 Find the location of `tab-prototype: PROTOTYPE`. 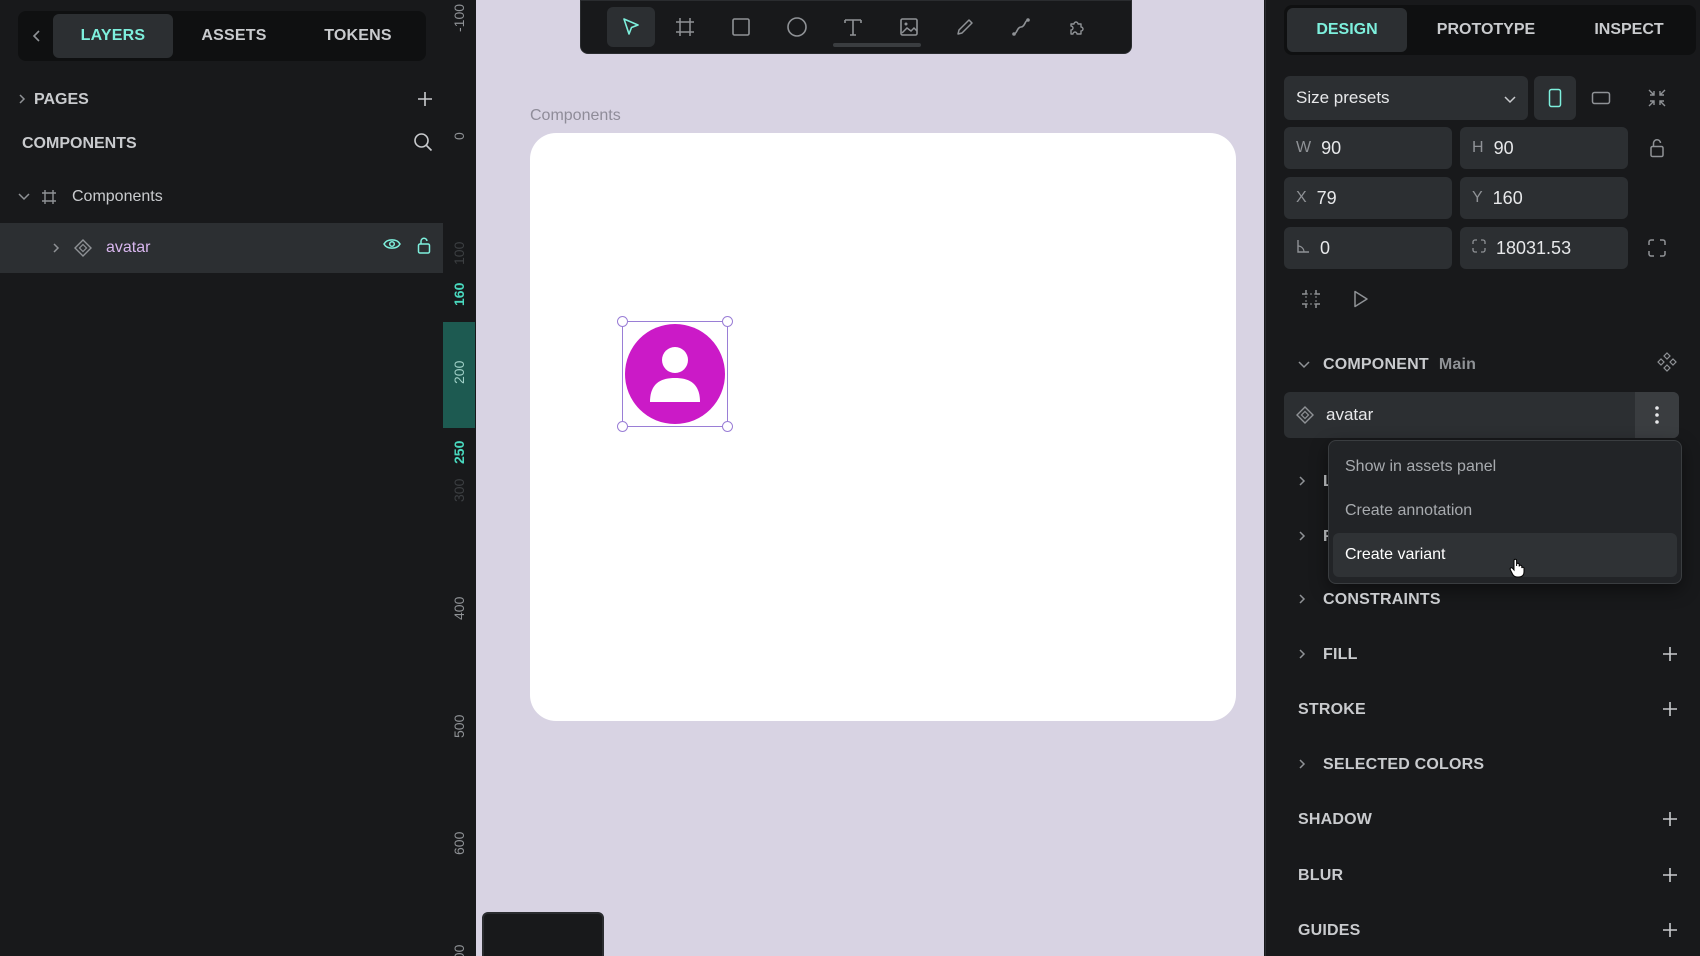

tab-prototype: PROTOTYPE is located at coordinates (1486, 30).